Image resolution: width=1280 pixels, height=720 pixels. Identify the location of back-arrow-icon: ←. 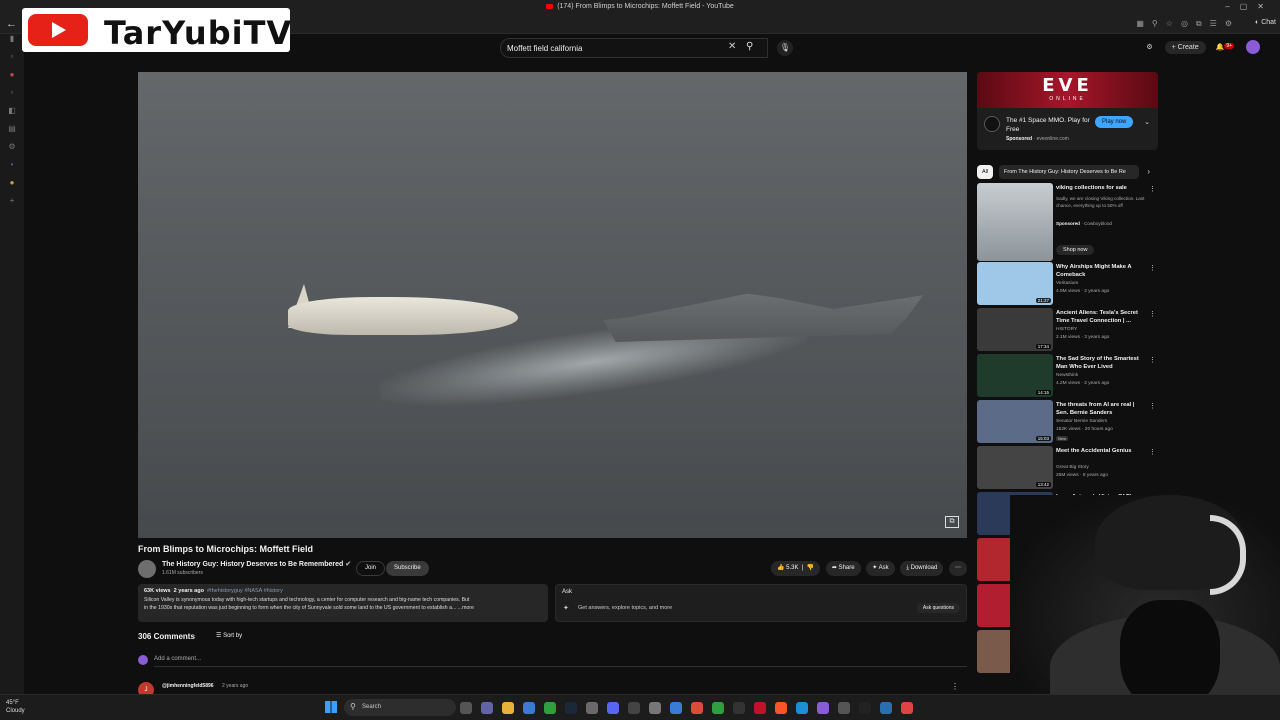
(11, 24).